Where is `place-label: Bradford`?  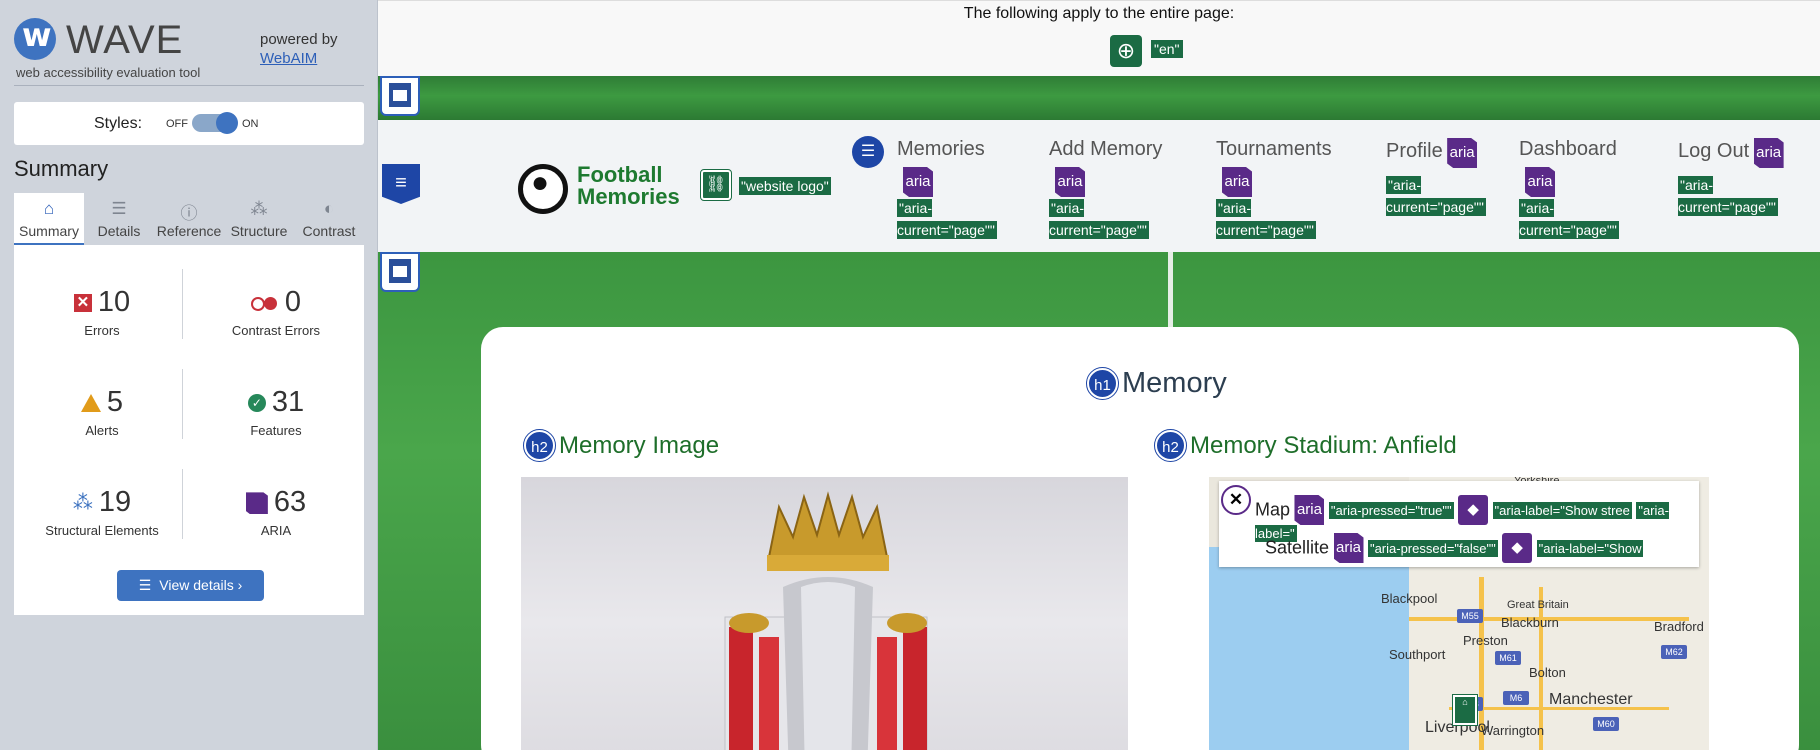
place-label: Bradford is located at coordinates (1679, 626).